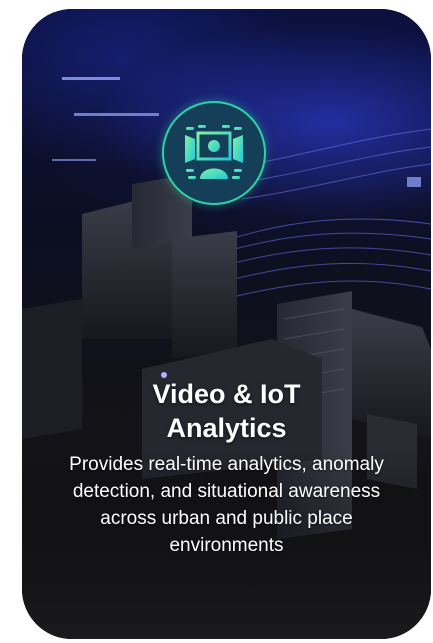 Image resolution: width=433 pixels, height=643 pixels. I want to click on video-analytics-icon, so click(214, 152).